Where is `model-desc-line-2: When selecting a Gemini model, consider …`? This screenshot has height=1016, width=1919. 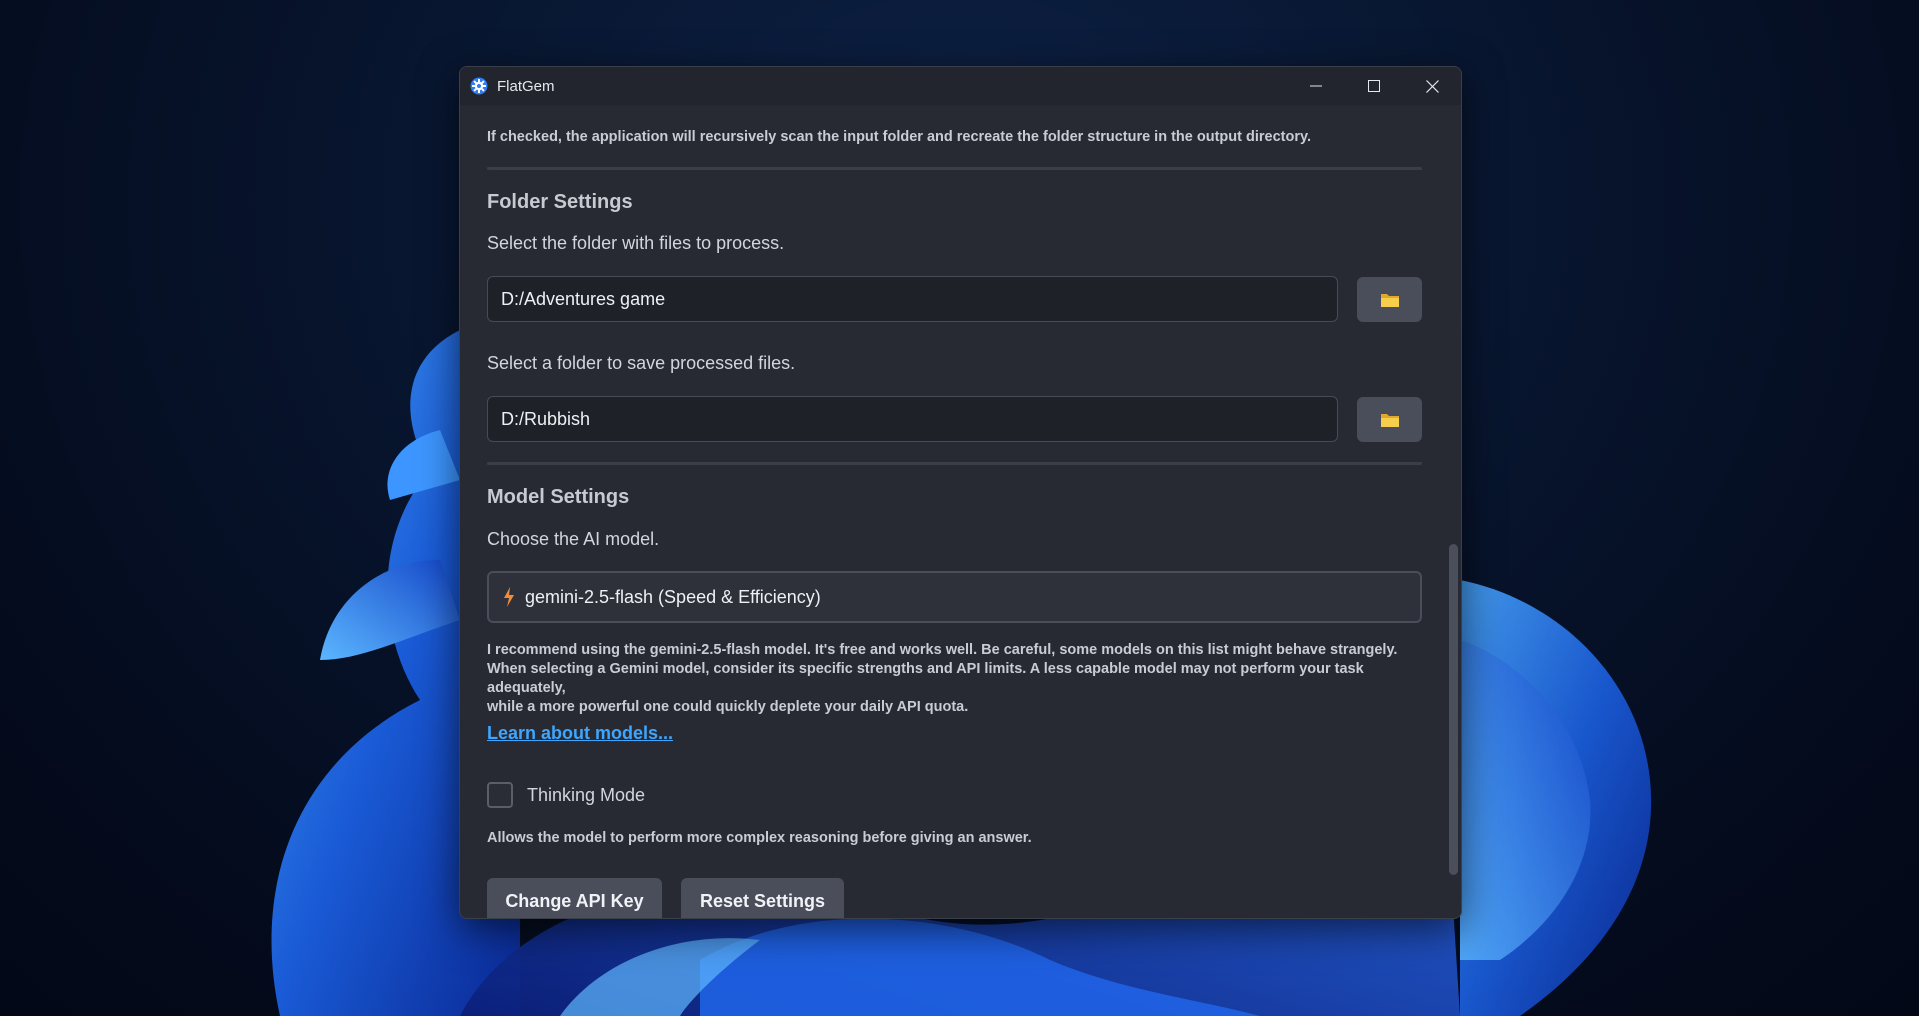
model-desc-line-2: When selecting a Gemini model, consider … is located at coordinates (925, 678).